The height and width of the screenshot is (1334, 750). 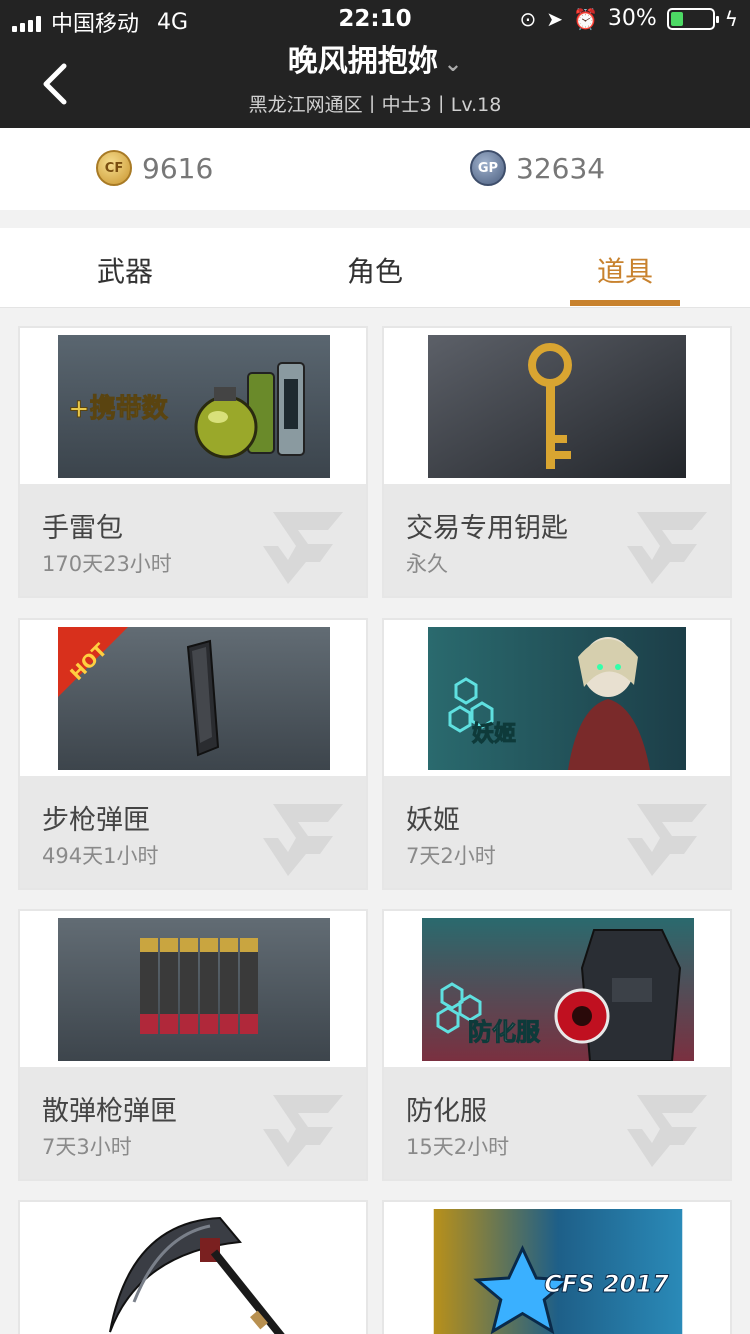 I want to click on item-info: 步枪弹匣 494天1小时, so click(x=193, y=832).